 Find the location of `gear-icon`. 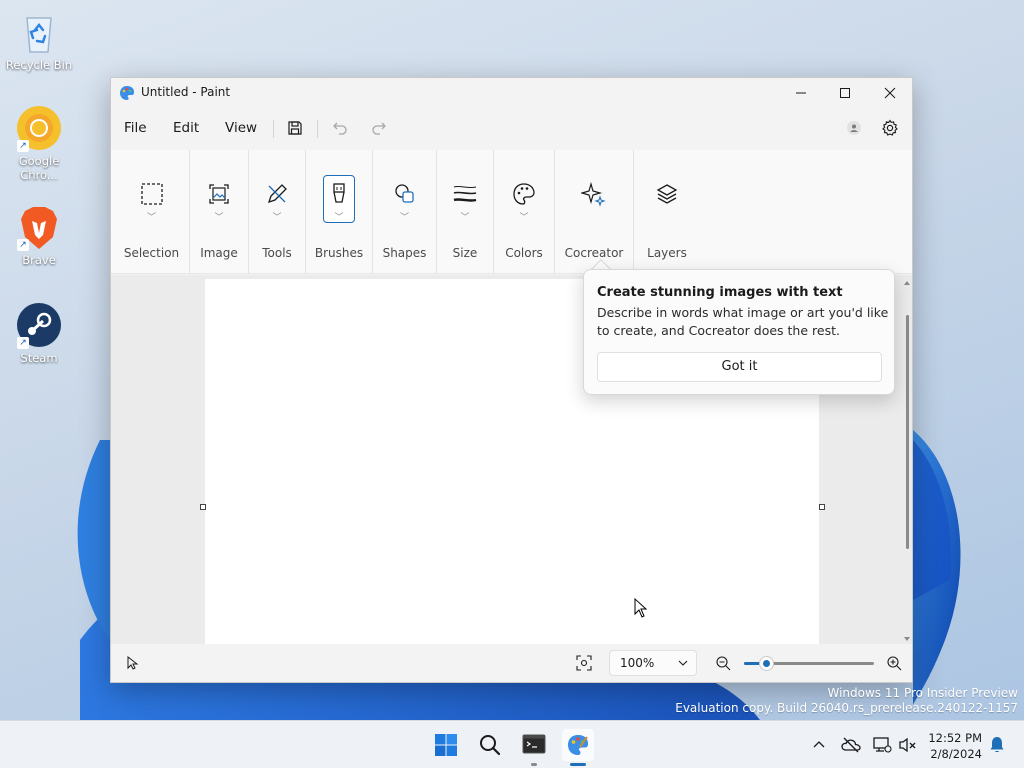

gear-icon is located at coordinates (890, 127).